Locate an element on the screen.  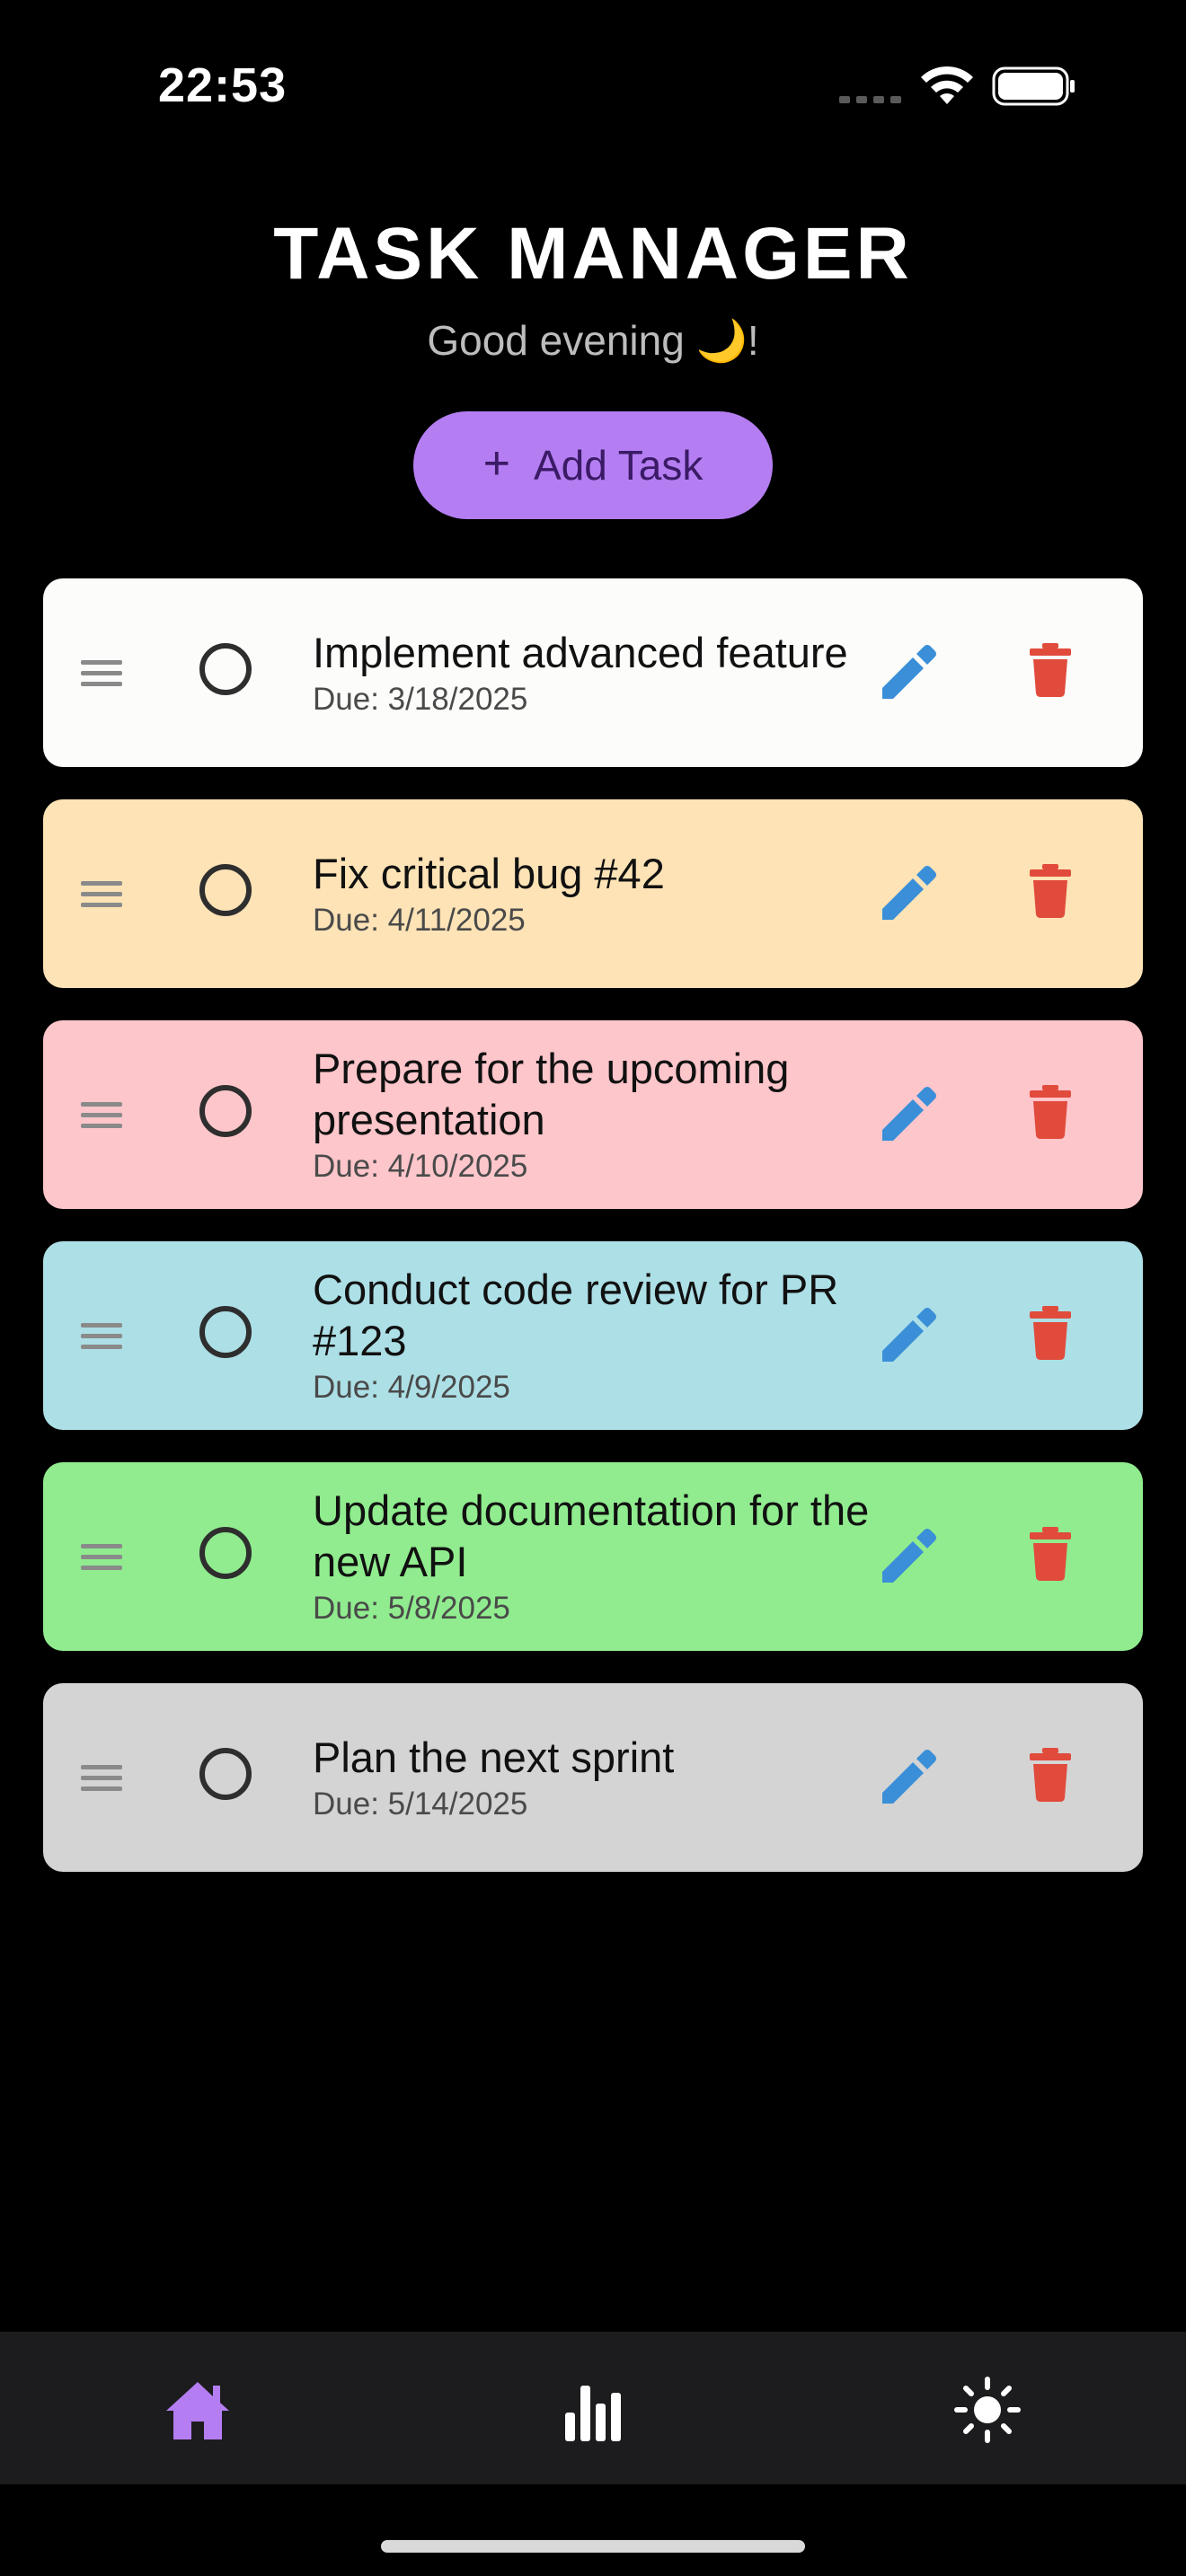
greeting-text: Good evening 🌙! is located at coordinates (593, 340).